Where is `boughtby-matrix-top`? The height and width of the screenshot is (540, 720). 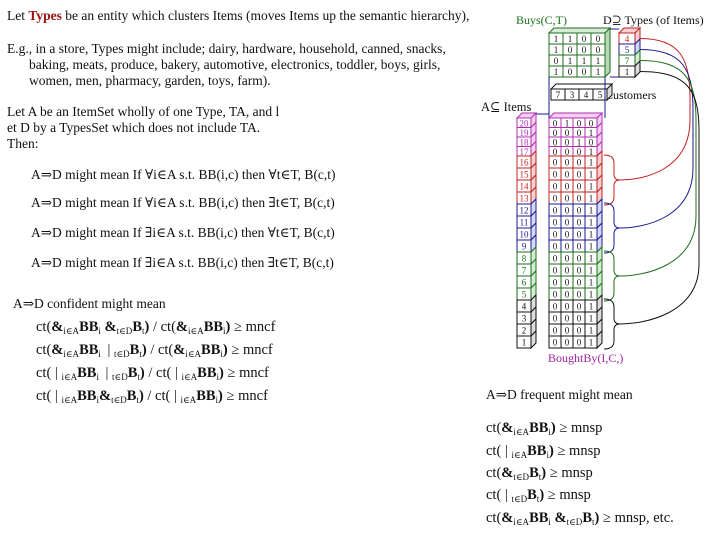 boughtby-matrix-top is located at coordinates (575, 115).